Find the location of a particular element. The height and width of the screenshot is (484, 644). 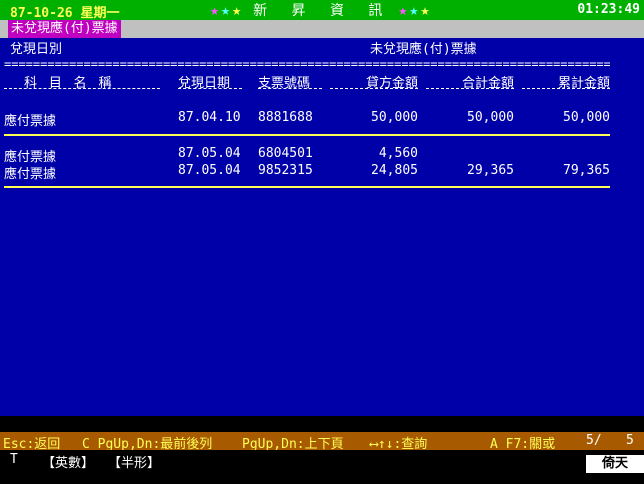

page-total: 5 is located at coordinates (630, 440).